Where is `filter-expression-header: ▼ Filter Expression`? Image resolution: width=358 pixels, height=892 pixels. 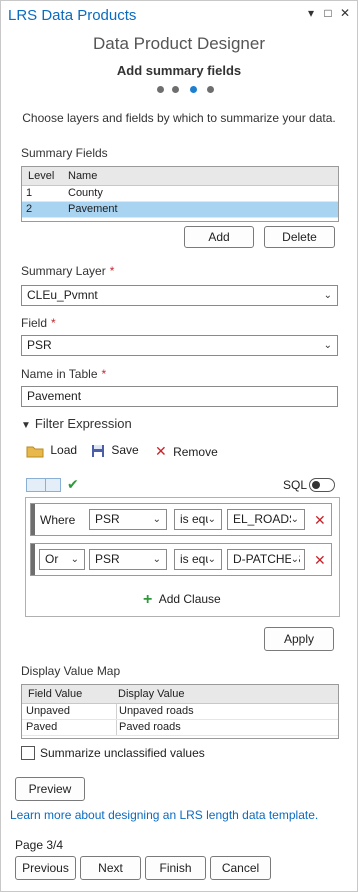
filter-expression-header: ▼ Filter Expression is located at coordinates (76, 423).